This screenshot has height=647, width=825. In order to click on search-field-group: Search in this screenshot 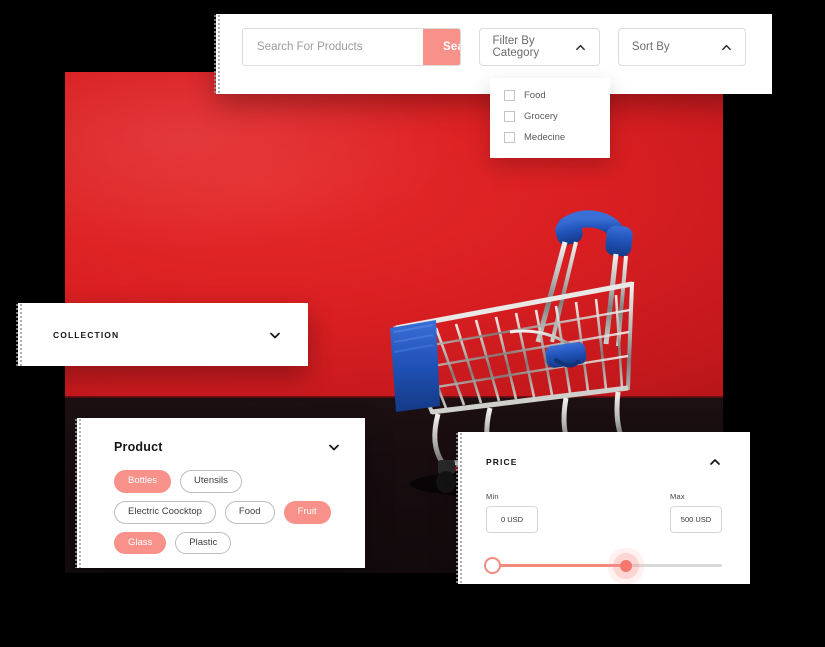, I will do `click(351, 47)`.